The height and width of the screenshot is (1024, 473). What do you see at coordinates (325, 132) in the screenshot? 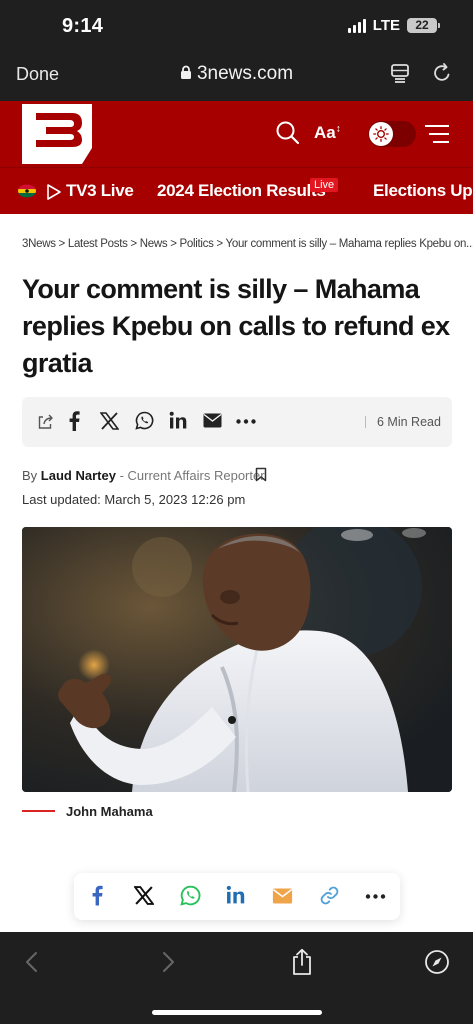
I see `font-size-label: Aa` at bounding box center [325, 132].